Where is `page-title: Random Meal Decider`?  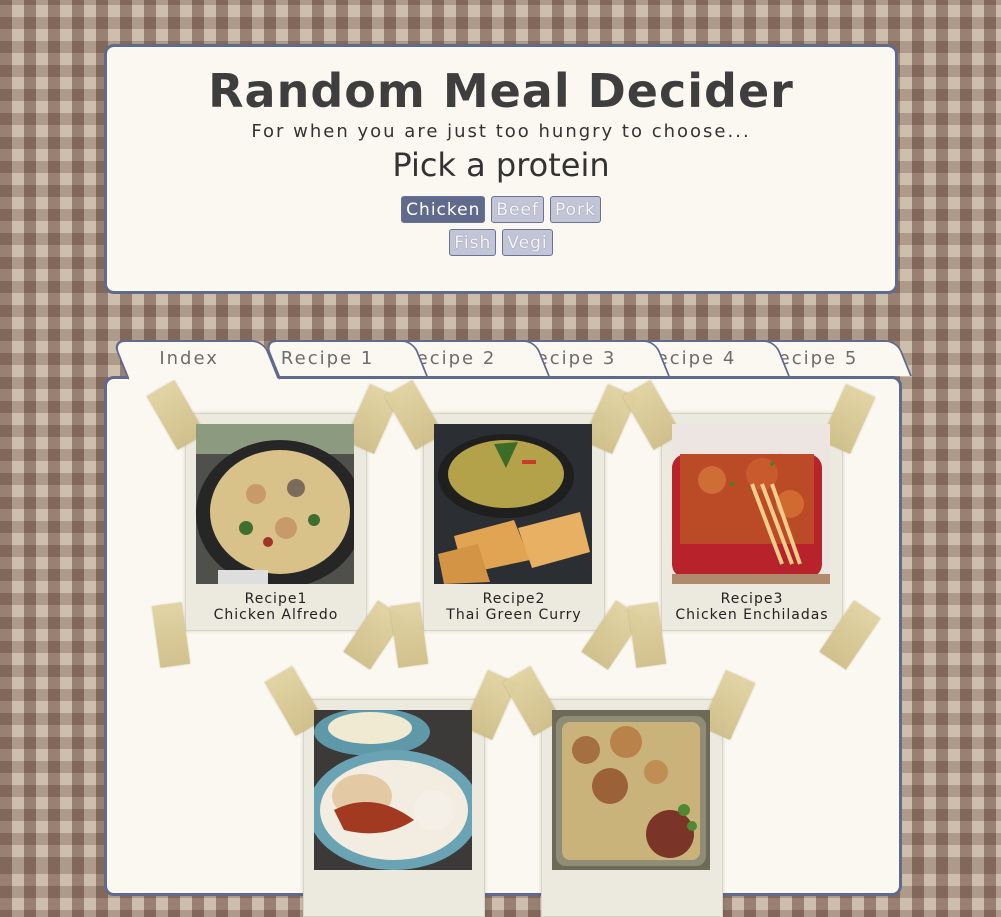
page-title: Random Meal Decider is located at coordinates (501, 91).